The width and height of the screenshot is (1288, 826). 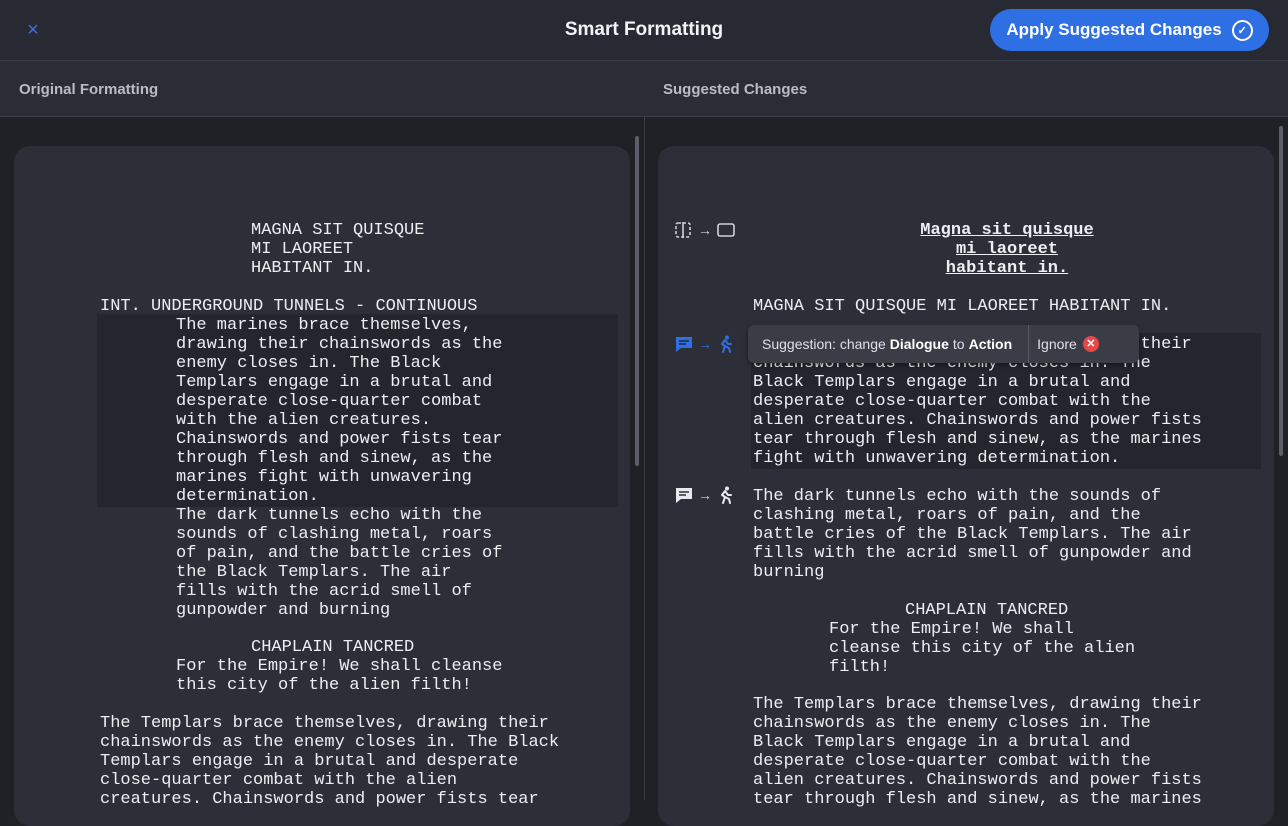 What do you see at coordinates (958, 344) in the screenshot?
I see `suggestion-to-word: to` at bounding box center [958, 344].